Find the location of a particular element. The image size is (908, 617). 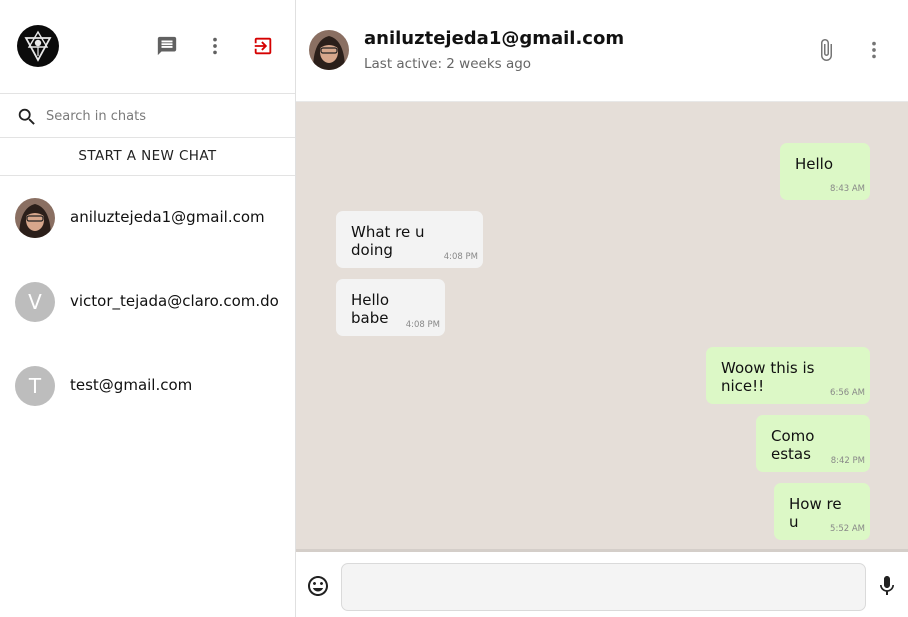

message-bubble-outgoing: Como estas 8:42 PM is located at coordinates (813, 443).